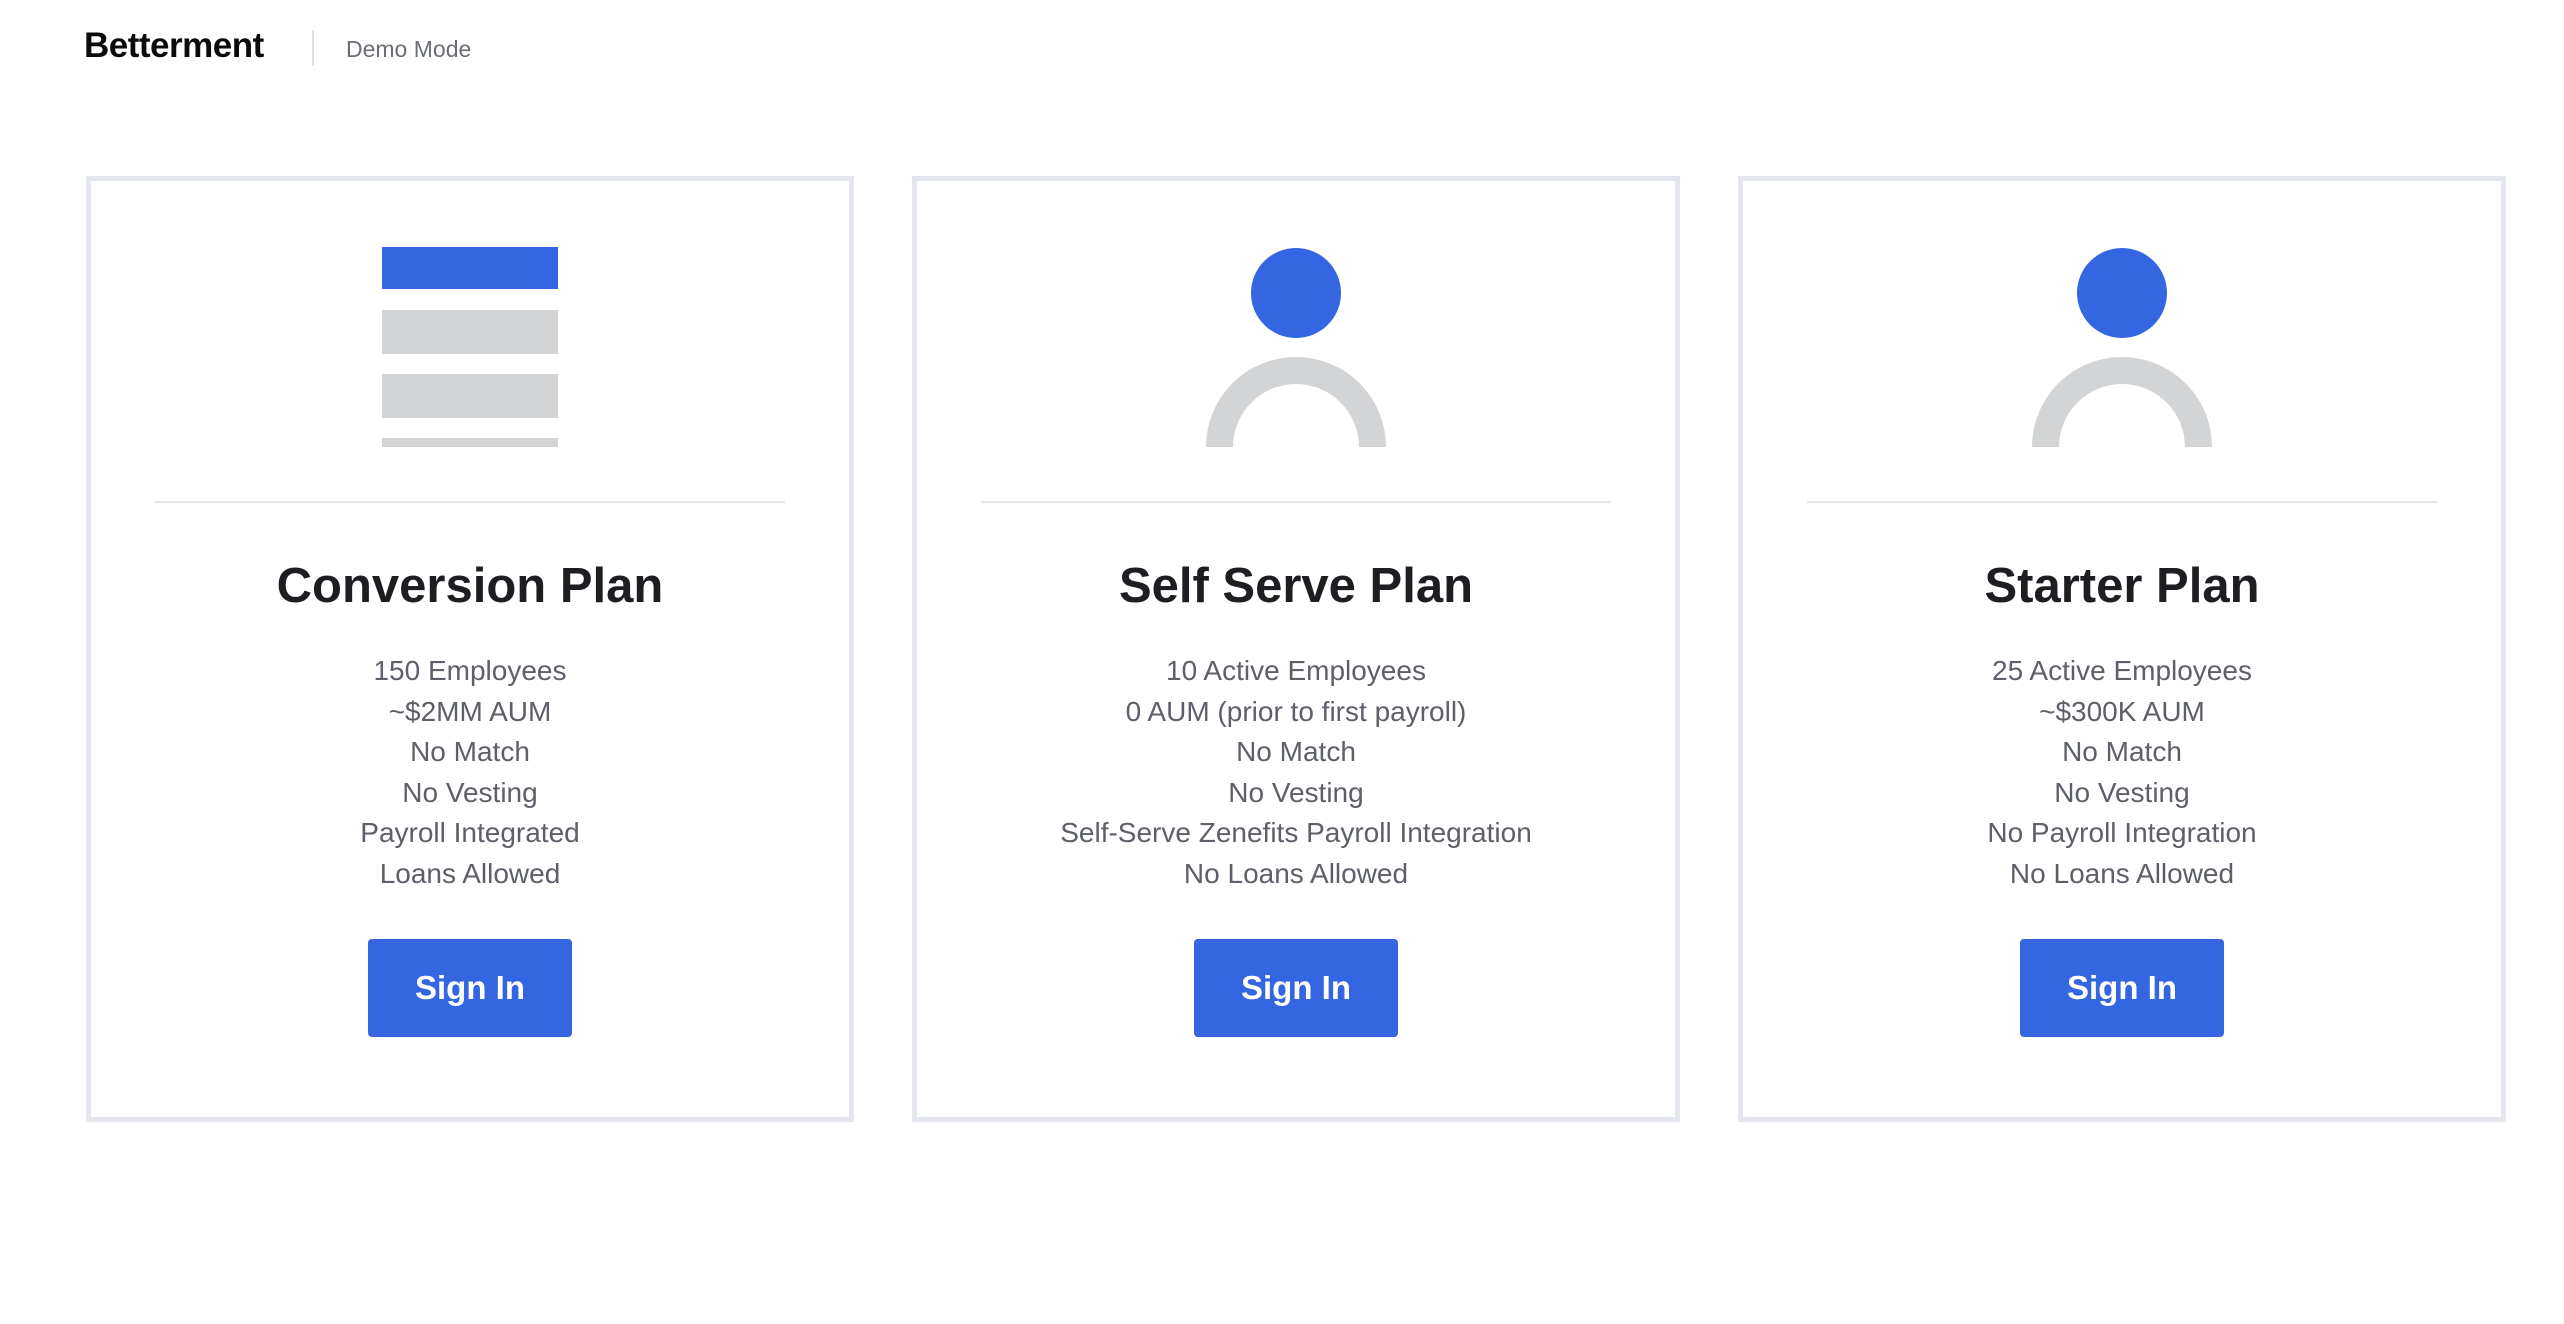  I want to click on betterment-logo: Betterment, so click(174, 46).